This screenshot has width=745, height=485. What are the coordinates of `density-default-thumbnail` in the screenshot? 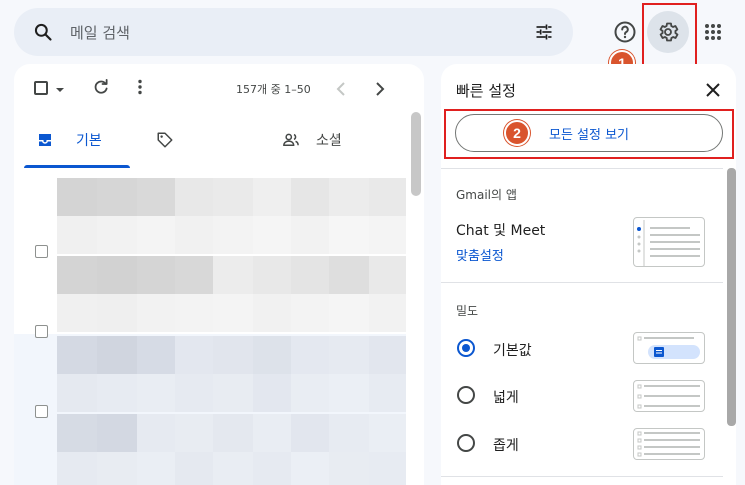 It's located at (669, 348).